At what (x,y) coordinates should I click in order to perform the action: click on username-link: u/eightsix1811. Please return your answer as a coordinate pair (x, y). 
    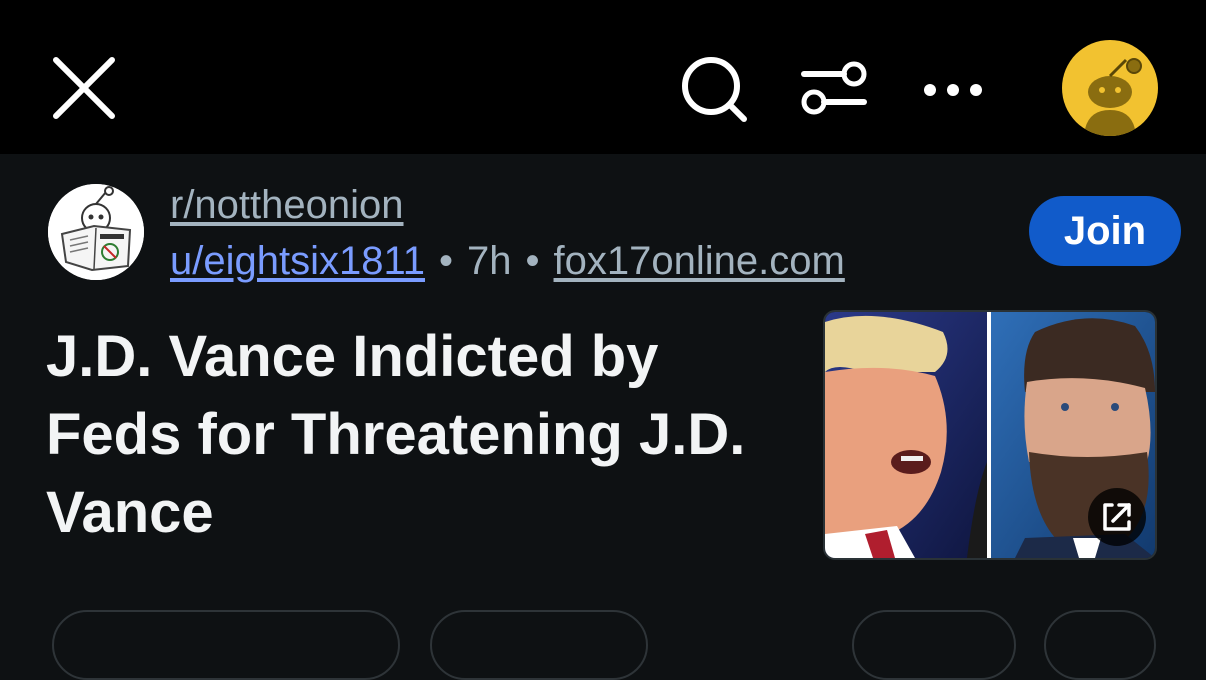
    Looking at the image, I should click on (297, 261).